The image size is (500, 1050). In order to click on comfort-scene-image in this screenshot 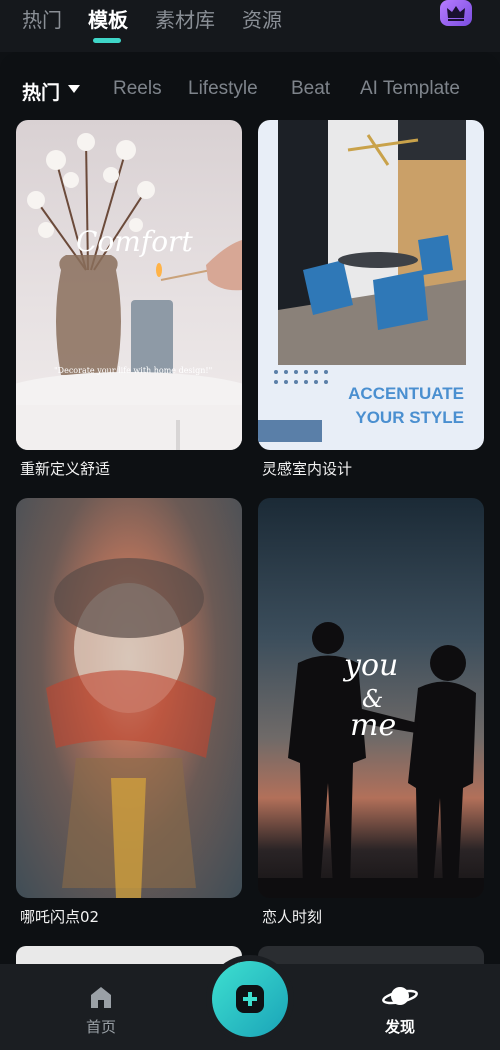, I will do `click(129, 291)`.